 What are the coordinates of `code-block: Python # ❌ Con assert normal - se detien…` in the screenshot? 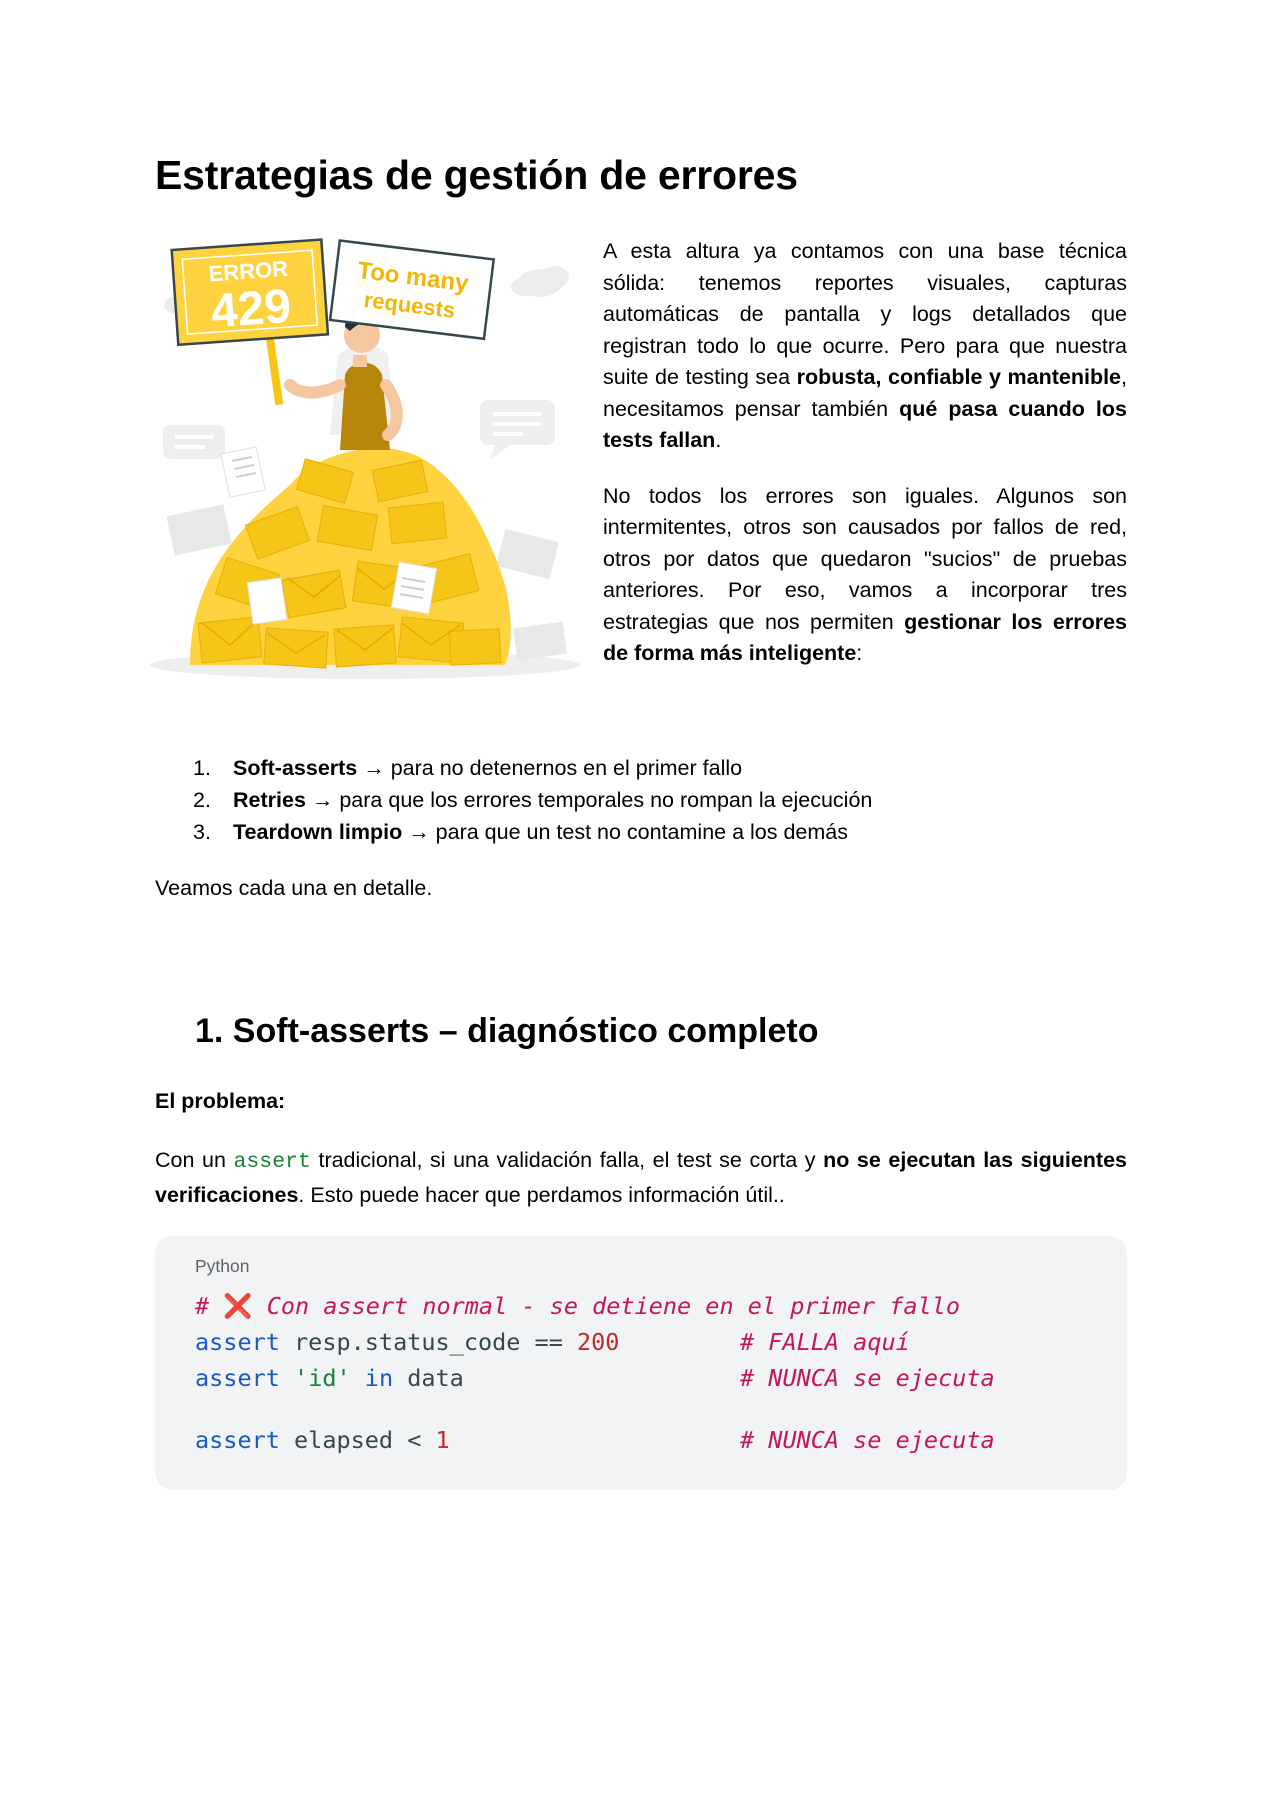 It's located at (641, 1363).